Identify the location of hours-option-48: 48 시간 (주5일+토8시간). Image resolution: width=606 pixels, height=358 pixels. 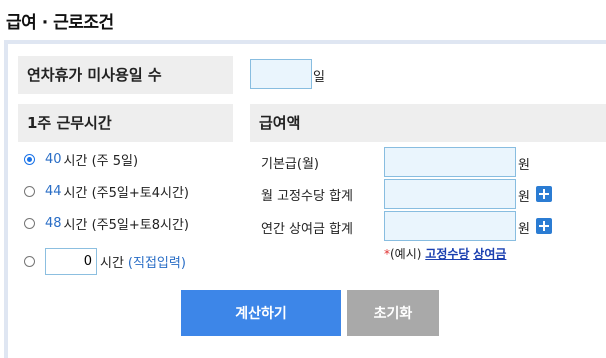
(106, 223).